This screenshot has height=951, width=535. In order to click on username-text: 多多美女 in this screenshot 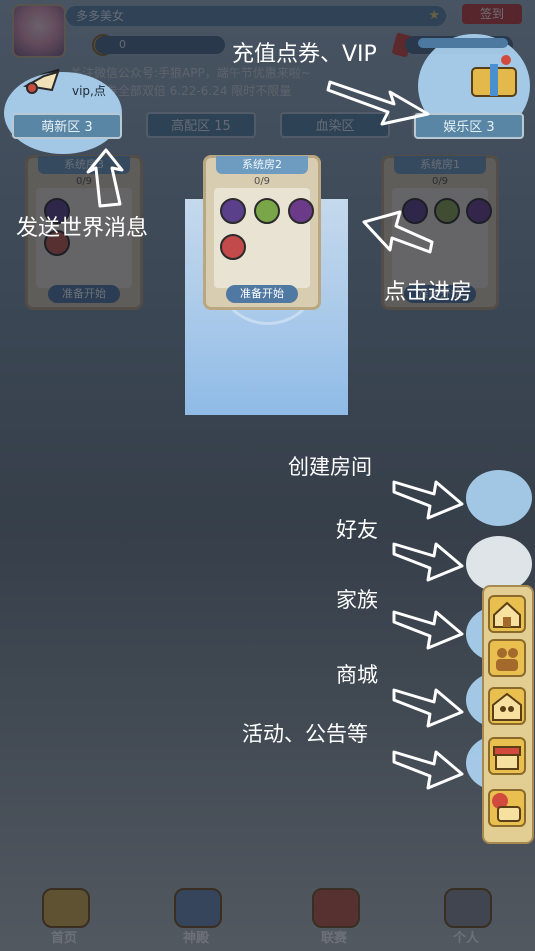, I will do `click(100, 16)`.